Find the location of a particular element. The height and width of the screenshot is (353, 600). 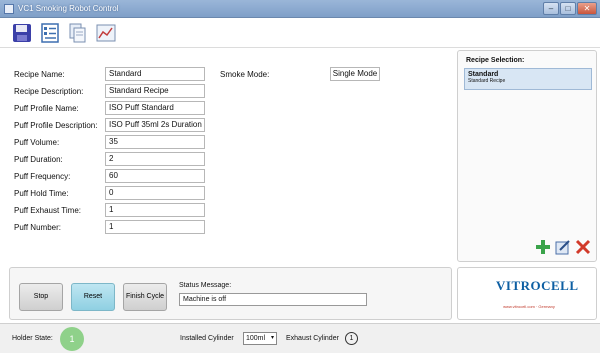

puff-volume-field: 35 is located at coordinates (155, 142).